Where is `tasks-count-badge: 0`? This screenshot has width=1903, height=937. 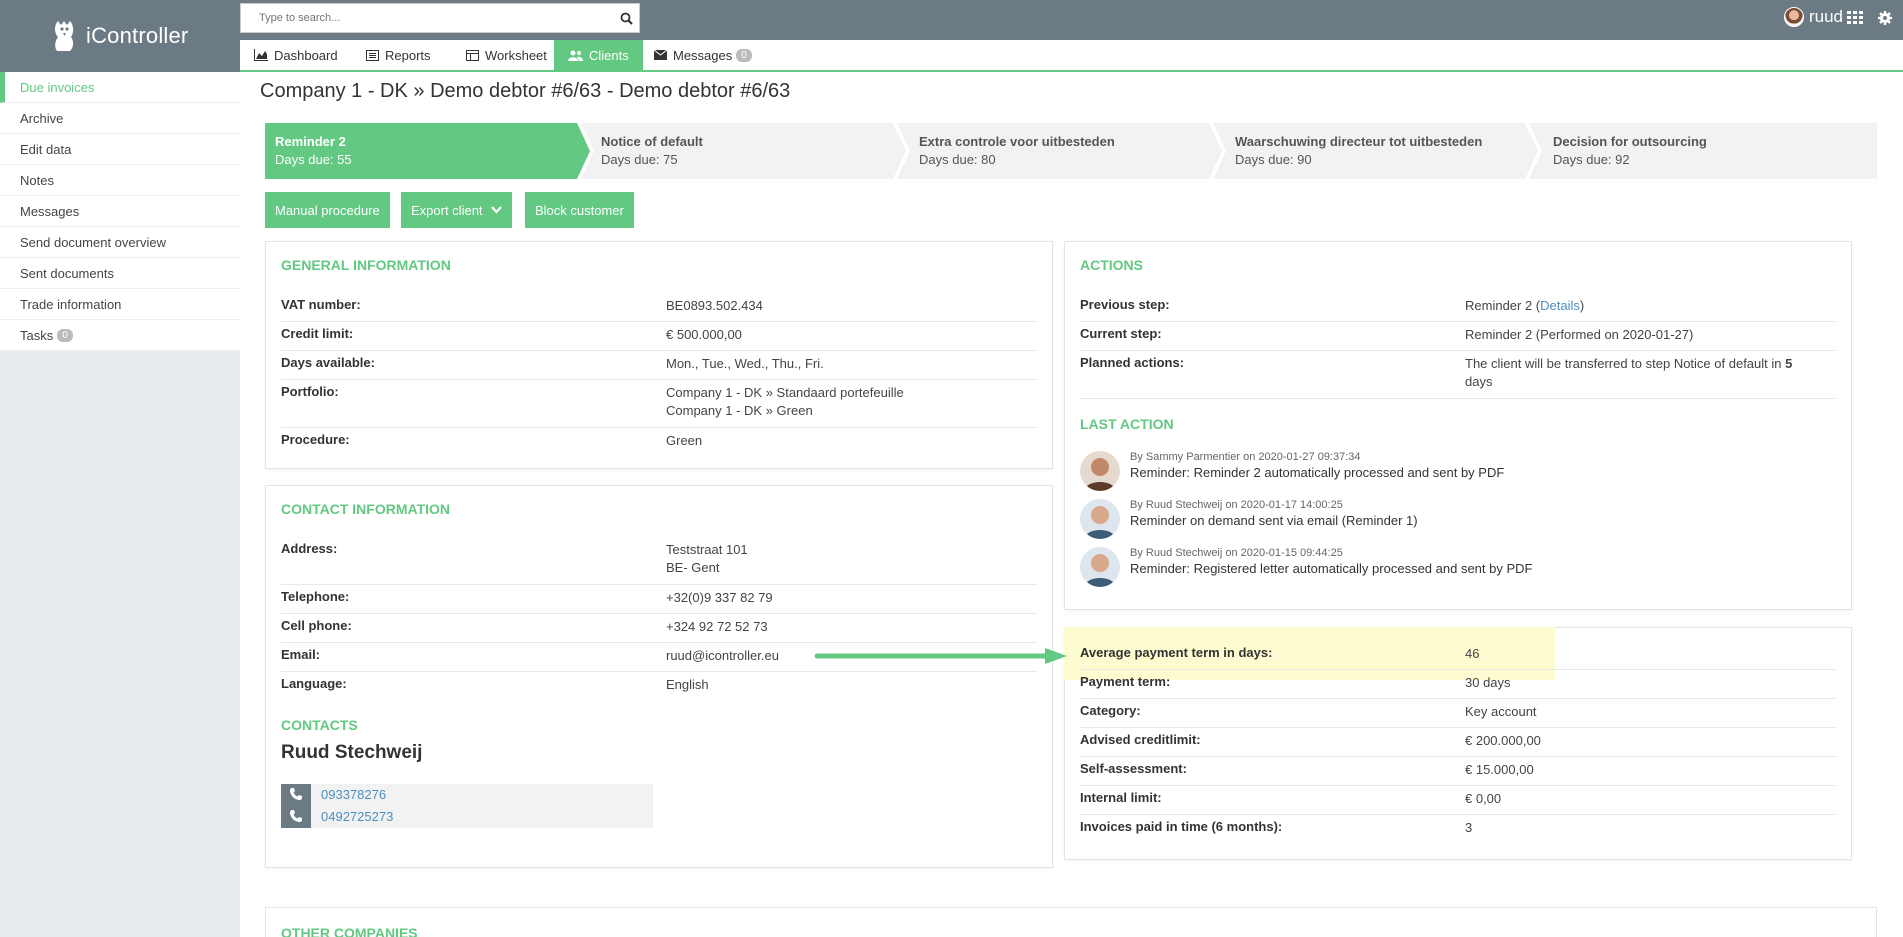 tasks-count-badge: 0 is located at coordinates (65, 335).